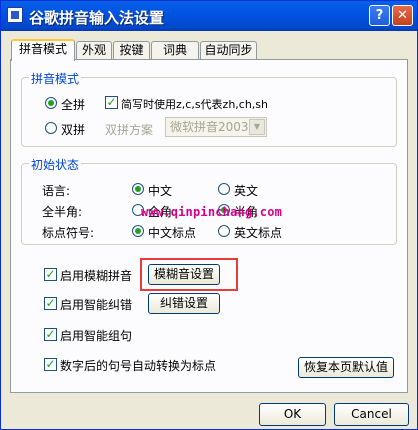 The width and height of the screenshot is (418, 430). I want to click on scheme-select: 微软拼音2003 ▼, so click(216, 127).